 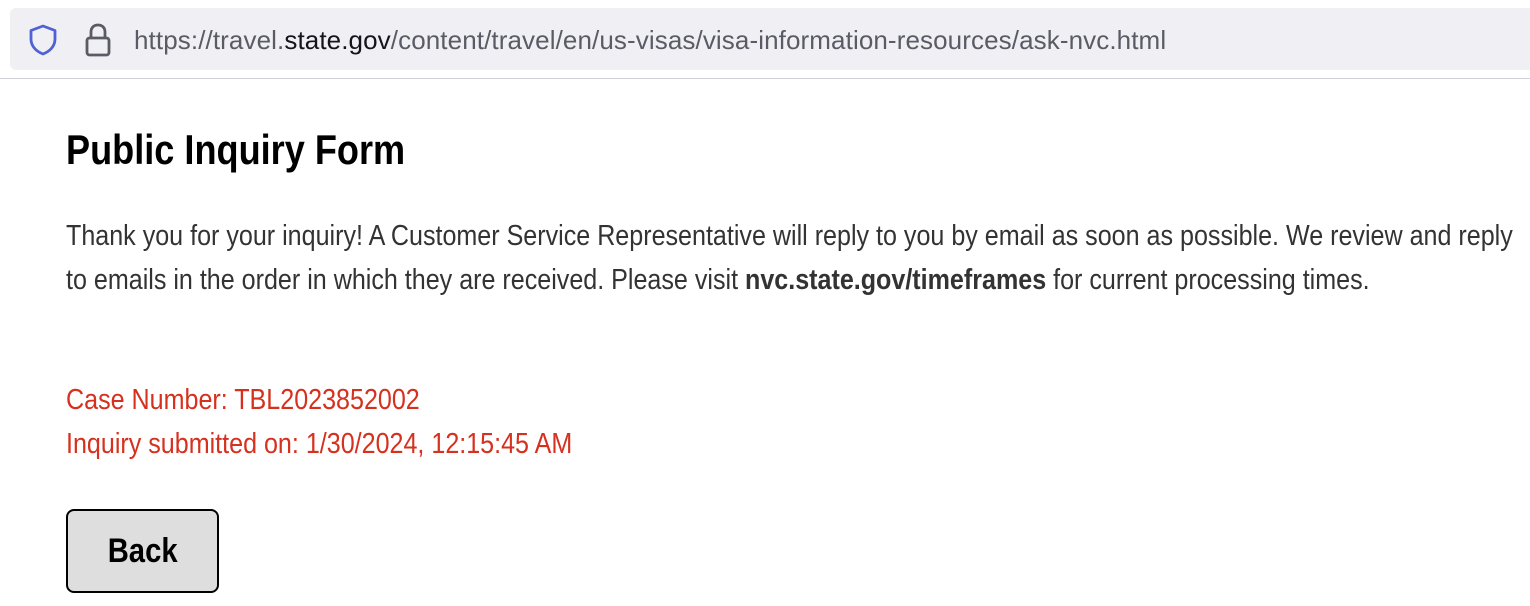 What do you see at coordinates (236, 149) in the screenshot?
I see `page-title: Public Inquiry Form` at bounding box center [236, 149].